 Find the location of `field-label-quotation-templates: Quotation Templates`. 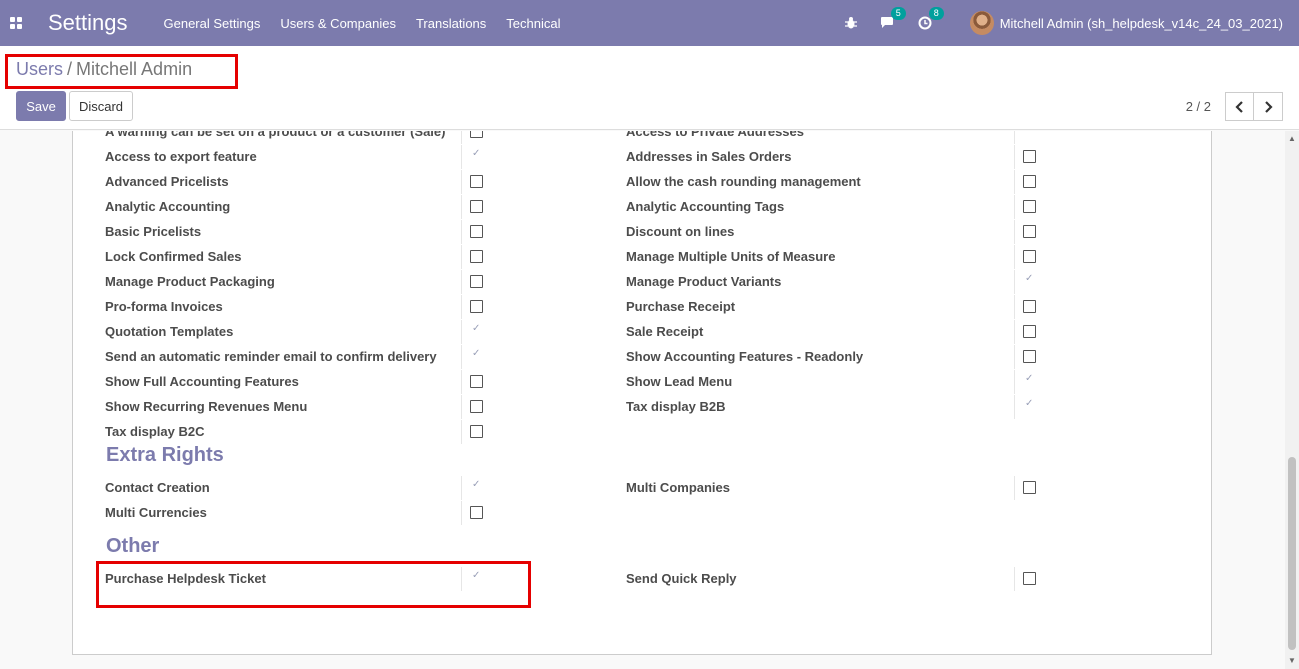

field-label-quotation-templates: Quotation Templates is located at coordinates (169, 331).